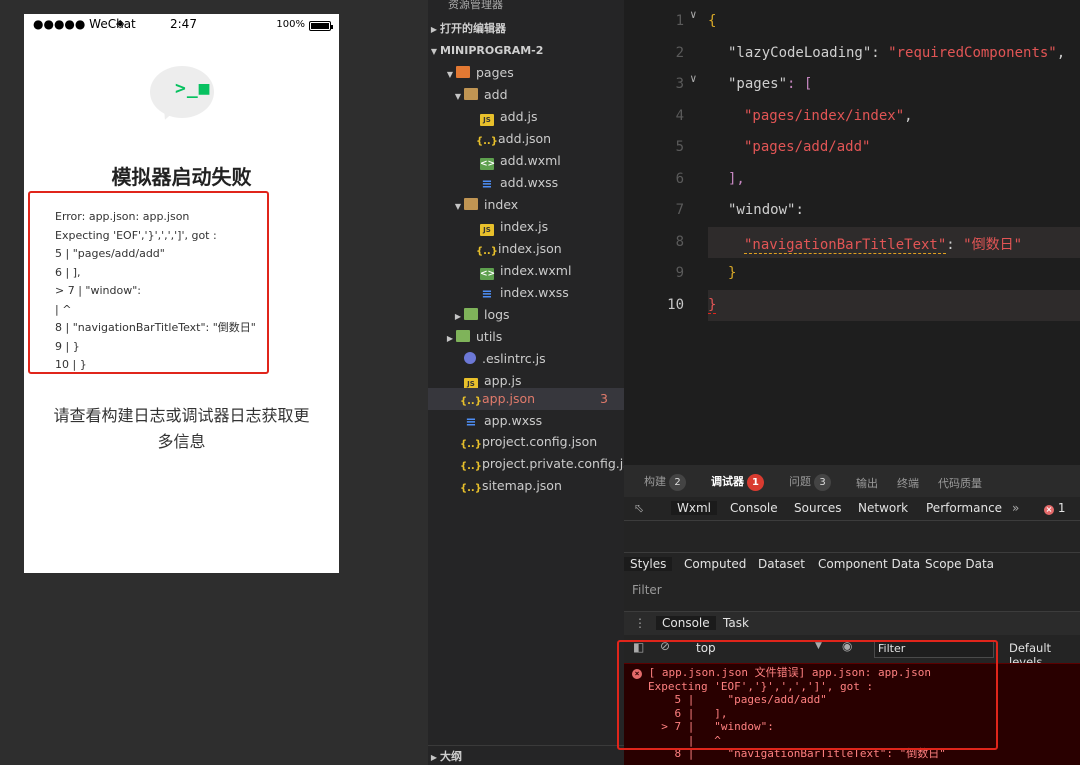  I want to click on key-token: "window", so click(762, 210).